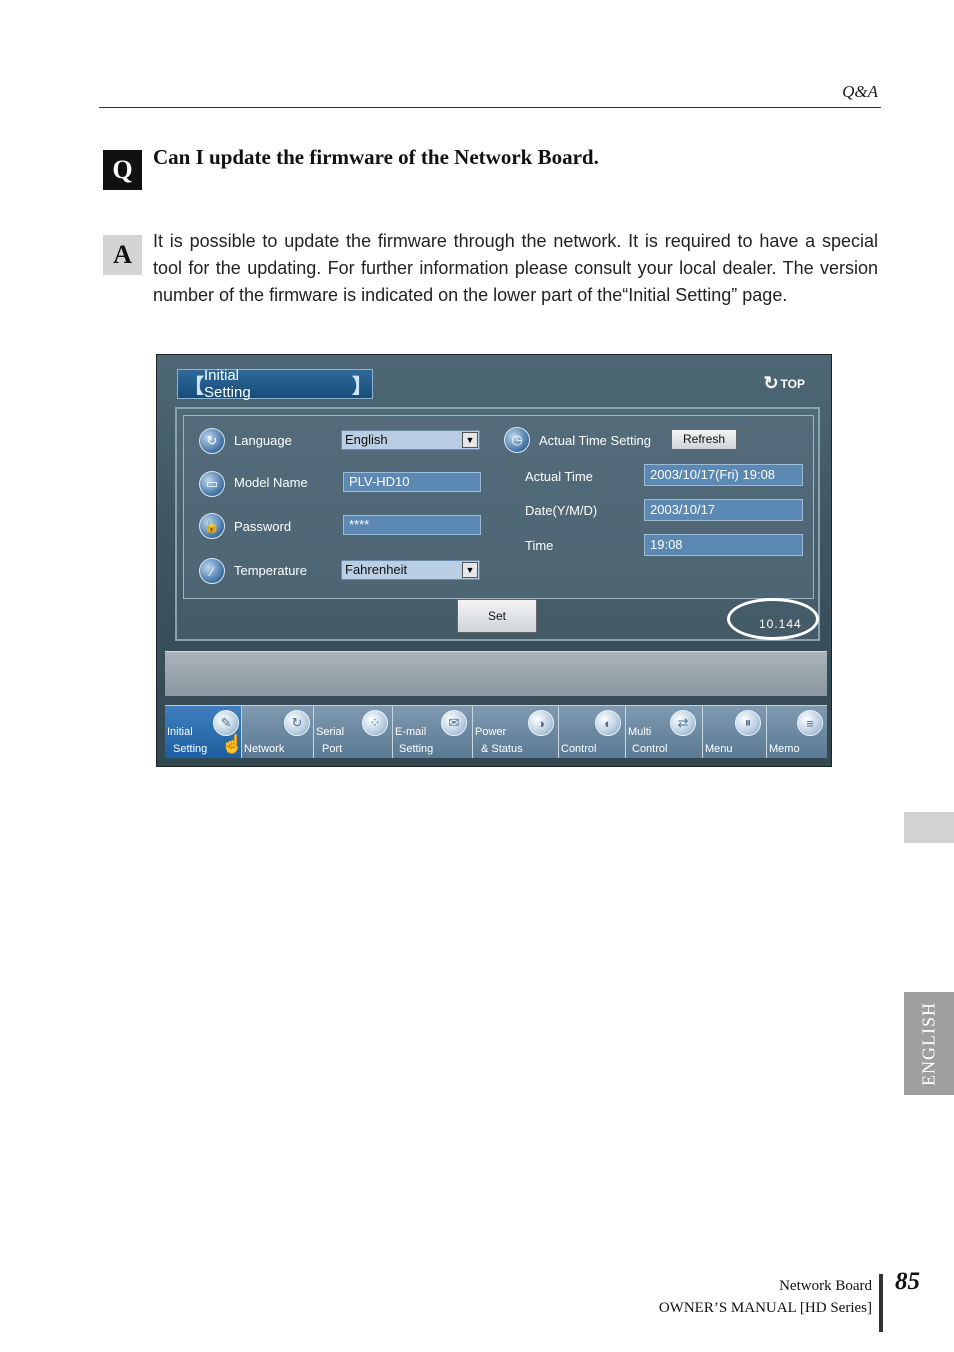  What do you see at coordinates (122, 170) in the screenshot?
I see `question-badge: Q` at bounding box center [122, 170].